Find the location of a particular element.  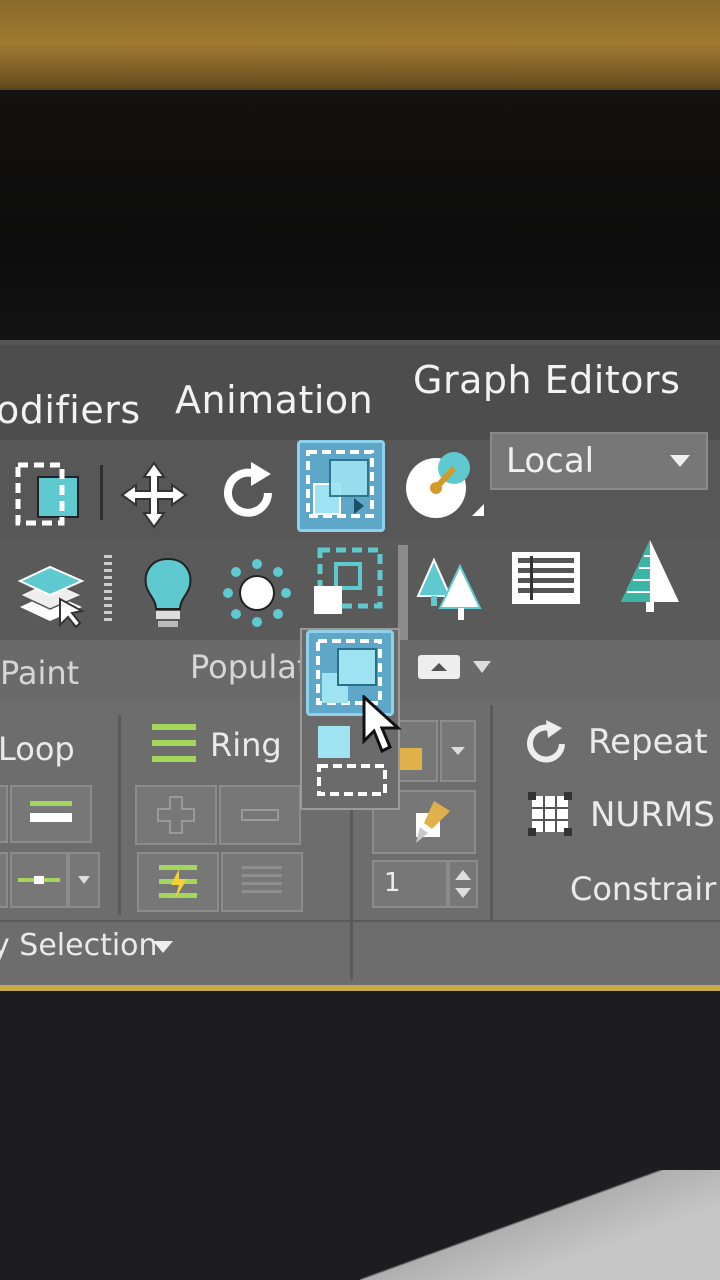

menu-animation: Animation is located at coordinates (274, 400).